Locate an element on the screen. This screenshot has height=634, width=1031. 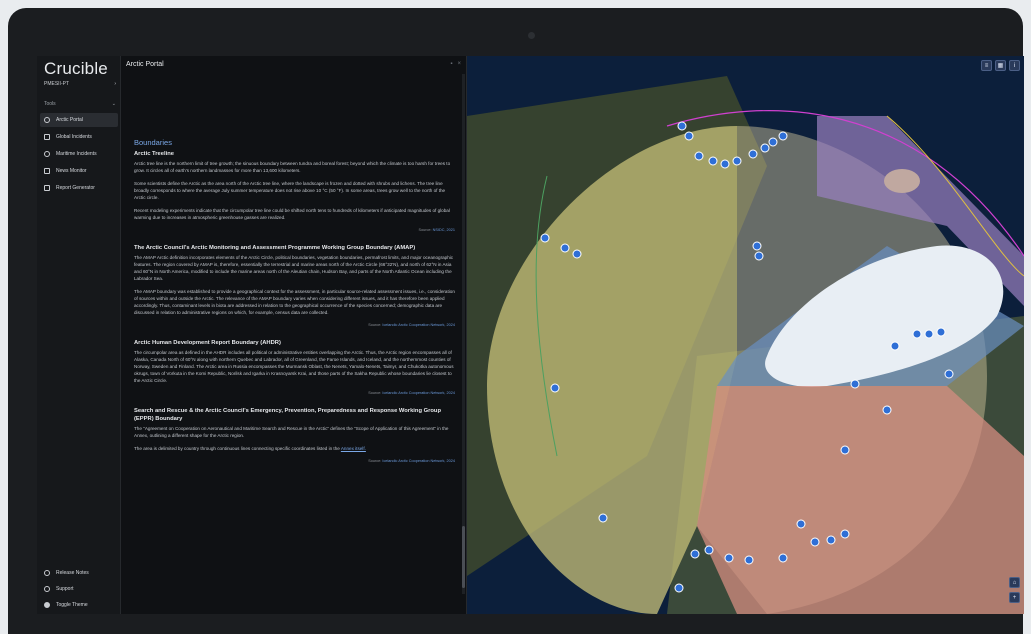
news-icon is located at coordinates (47, 171).